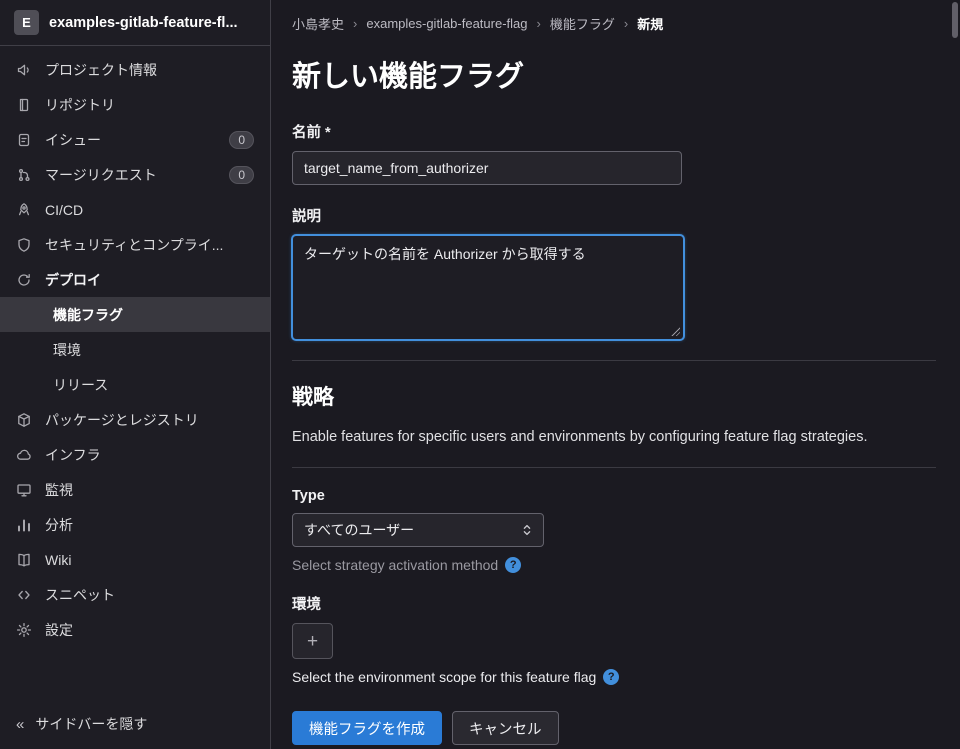 This screenshot has width=960, height=749. I want to click on sidebar-item-label: 環境, so click(67, 349).